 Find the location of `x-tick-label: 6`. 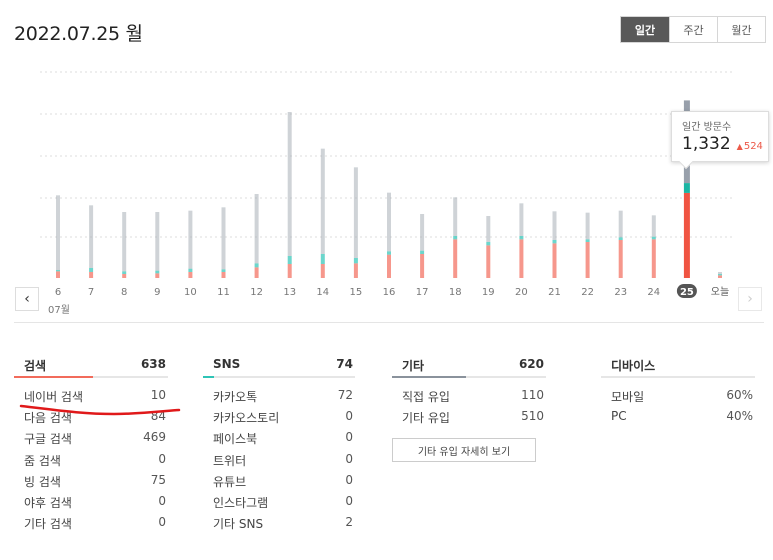

x-tick-label: 6 is located at coordinates (58, 292).